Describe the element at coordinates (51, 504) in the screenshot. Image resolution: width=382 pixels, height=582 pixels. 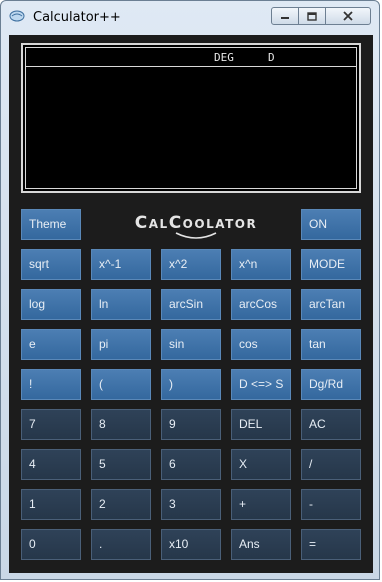
I see `digit-1-button: 1` at that location.